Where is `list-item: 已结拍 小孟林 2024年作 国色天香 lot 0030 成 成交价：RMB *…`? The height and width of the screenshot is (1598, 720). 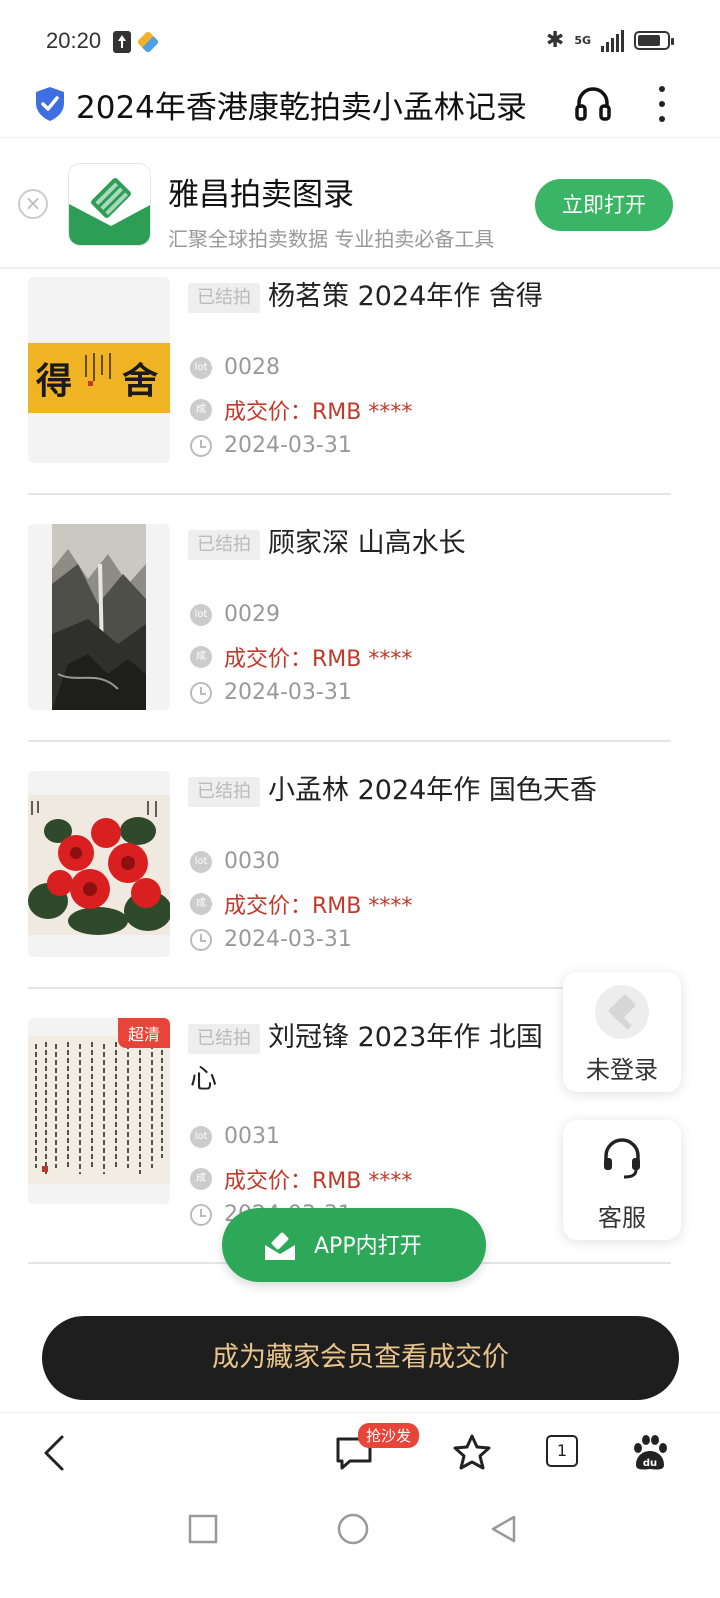
list-item: 已结拍 小孟林 2024年作 国色天香 lot 0030 成 成交价：RMB *… is located at coordinates (360, 877).